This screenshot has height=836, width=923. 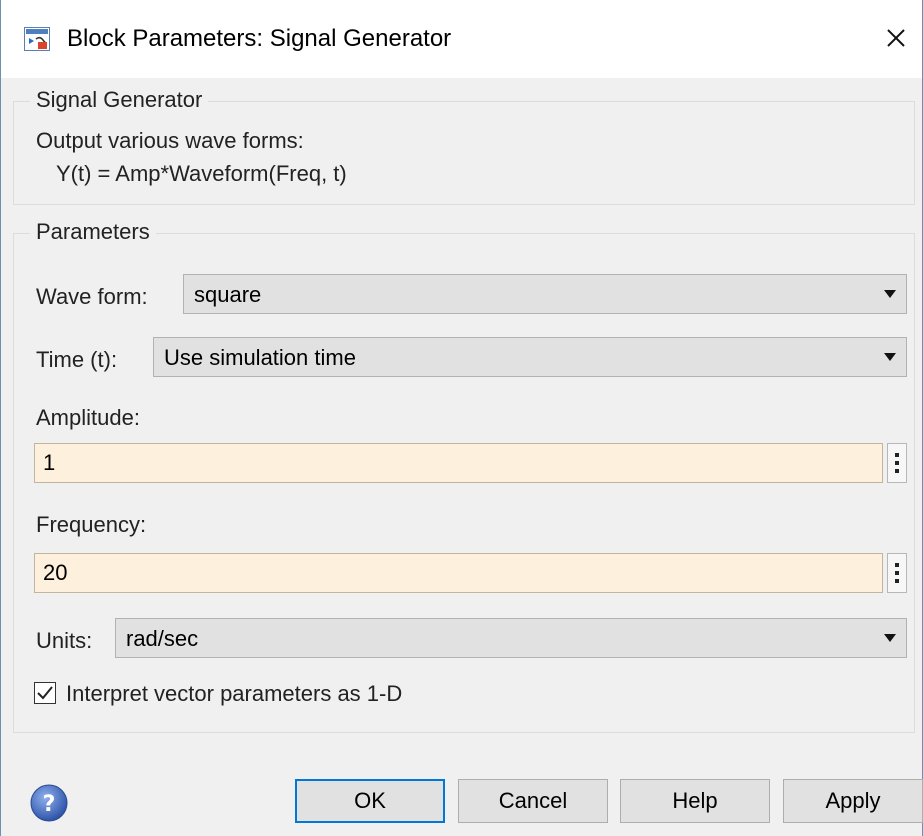 What do you see at coordinates (461, 39) in the screenshot?
I see `title-bar: Block Parameters: Signal Generator` at bounding box center [461, 39].